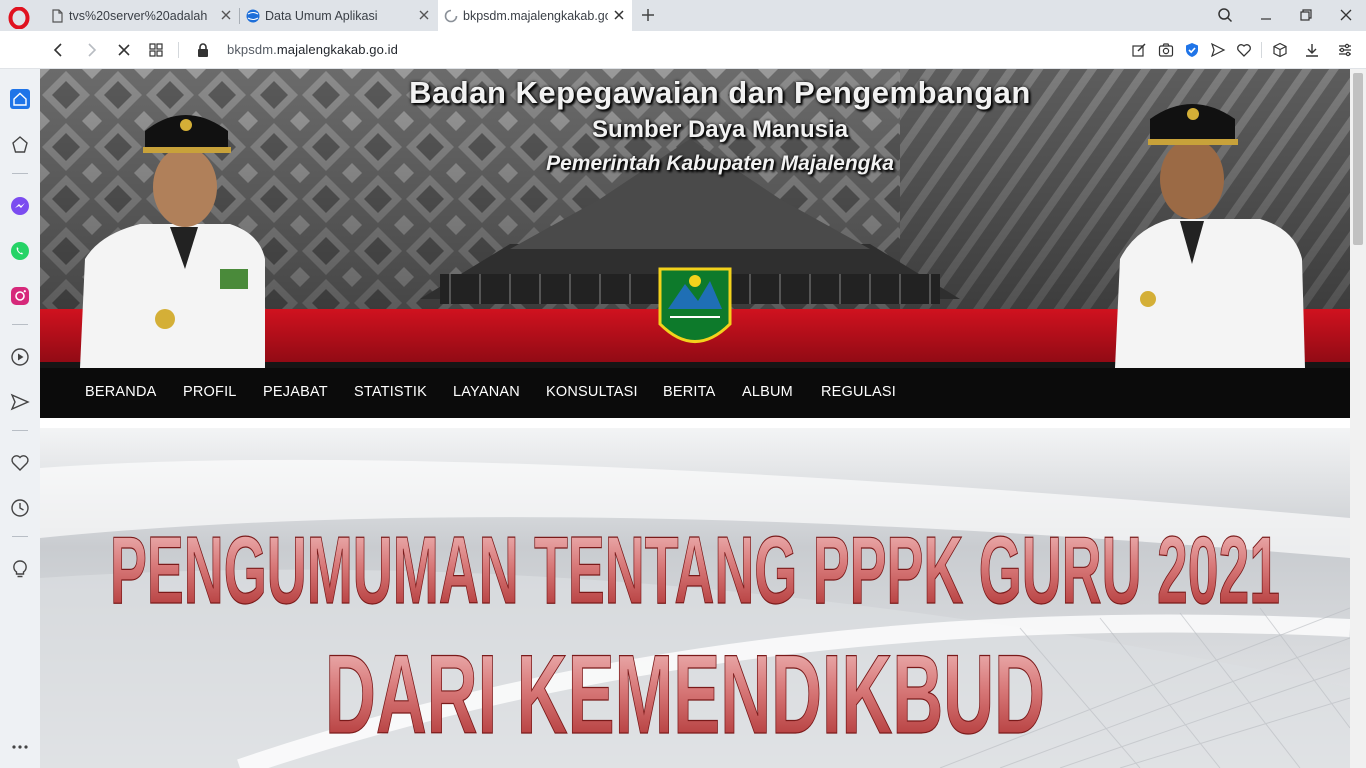 Image resolution: width=1366 pixels, height=768 pixels. Describe the element at coordinates (858, 392) in the screenshot. I see `nav-item-regulasi: REGULASI` at that location.